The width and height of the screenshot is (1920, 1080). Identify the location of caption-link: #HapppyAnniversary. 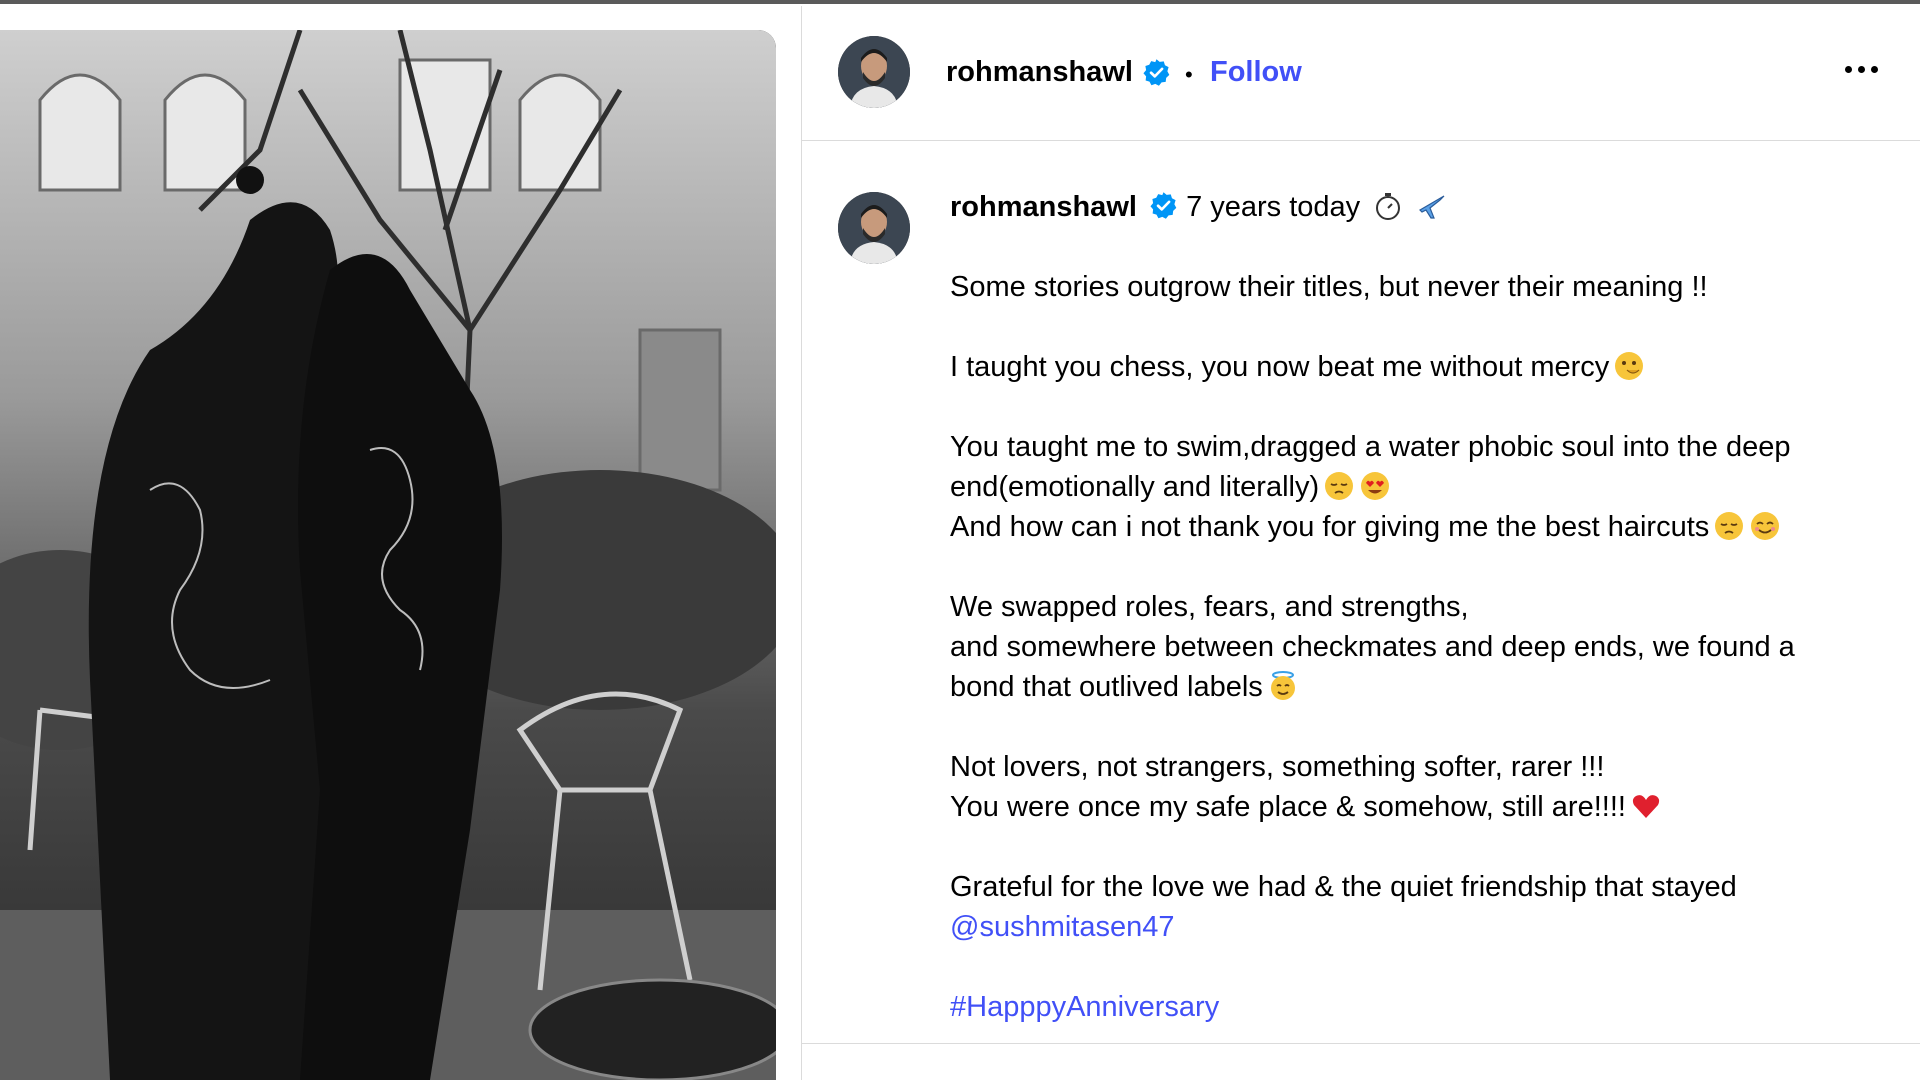
(1420, 1007).